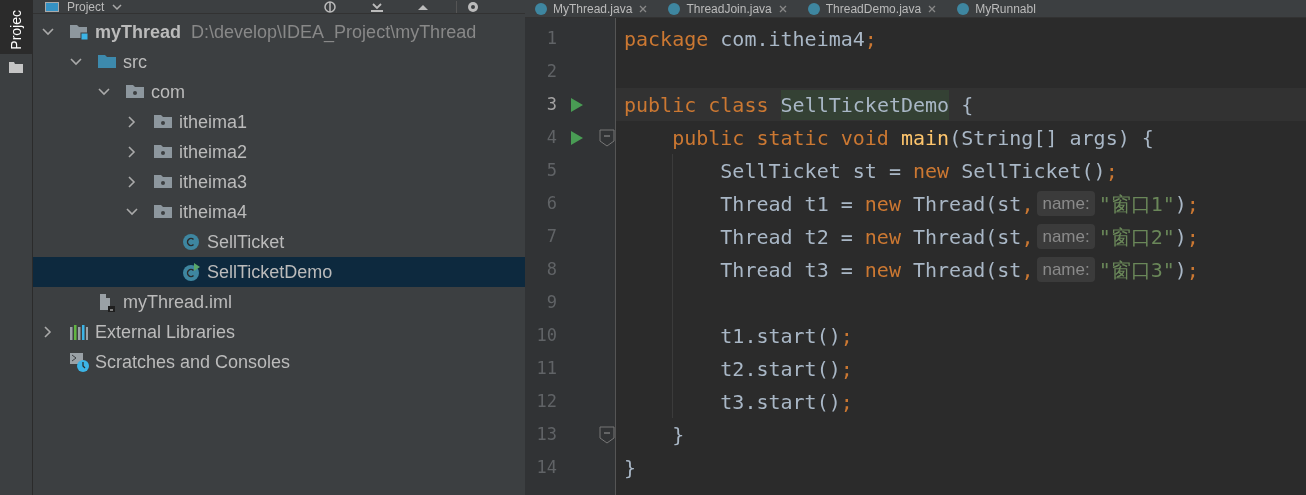 This screenshot has height=495, width=1306. I want to click on file-icon, so click(107, 302).